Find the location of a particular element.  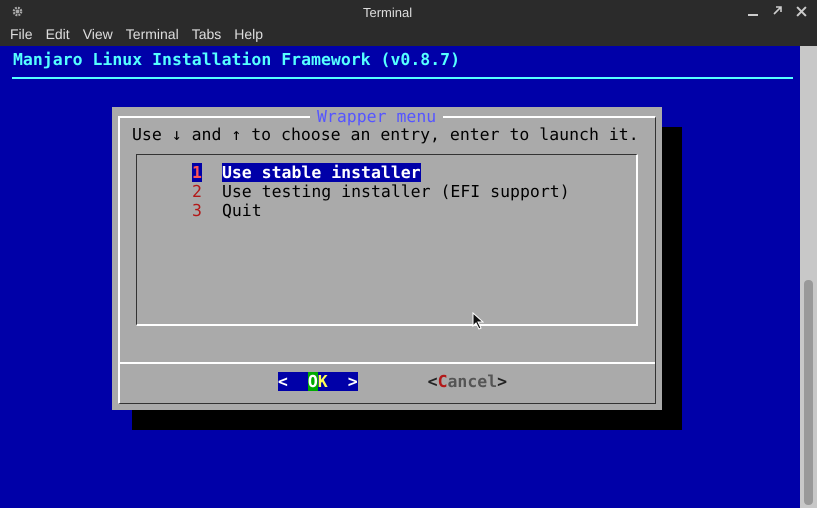

menu-item: Edit is located at coordinates (58, 34).